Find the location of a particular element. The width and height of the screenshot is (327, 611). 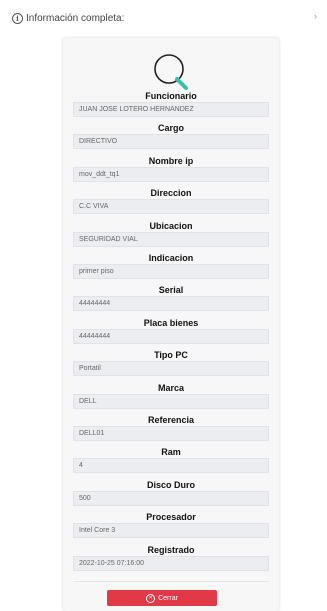

footer-divider is located at coordinates (171, 581).